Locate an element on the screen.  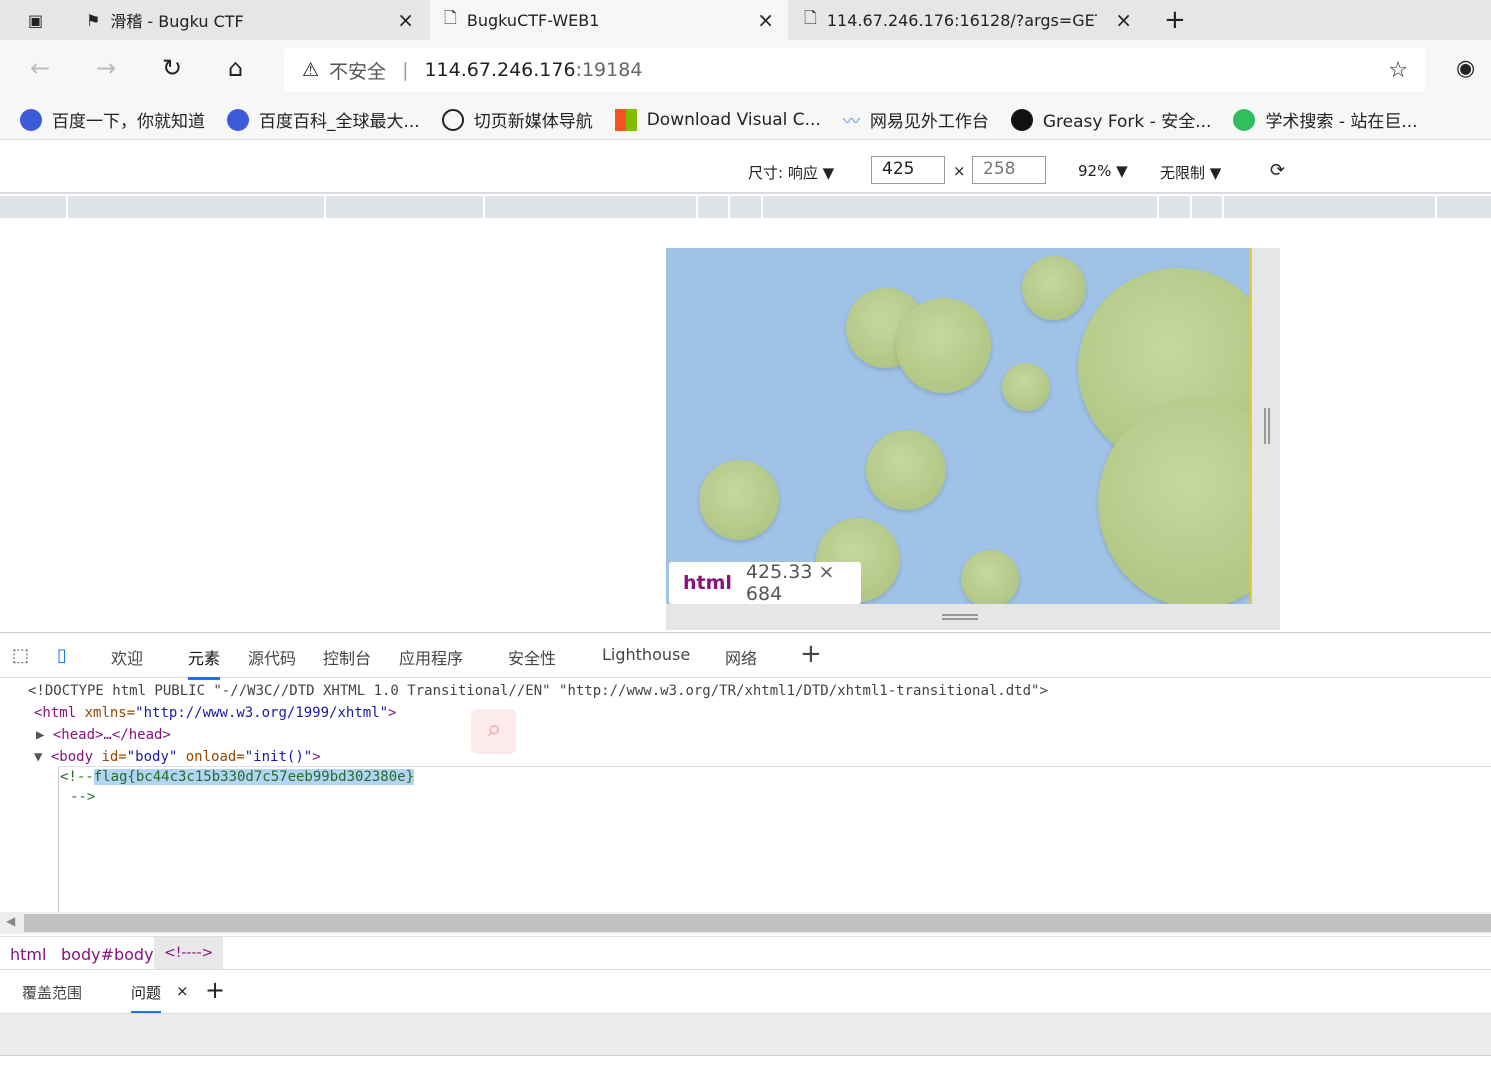
horizontal-scrollbar: ◀ is located at coordinates (745, 923).